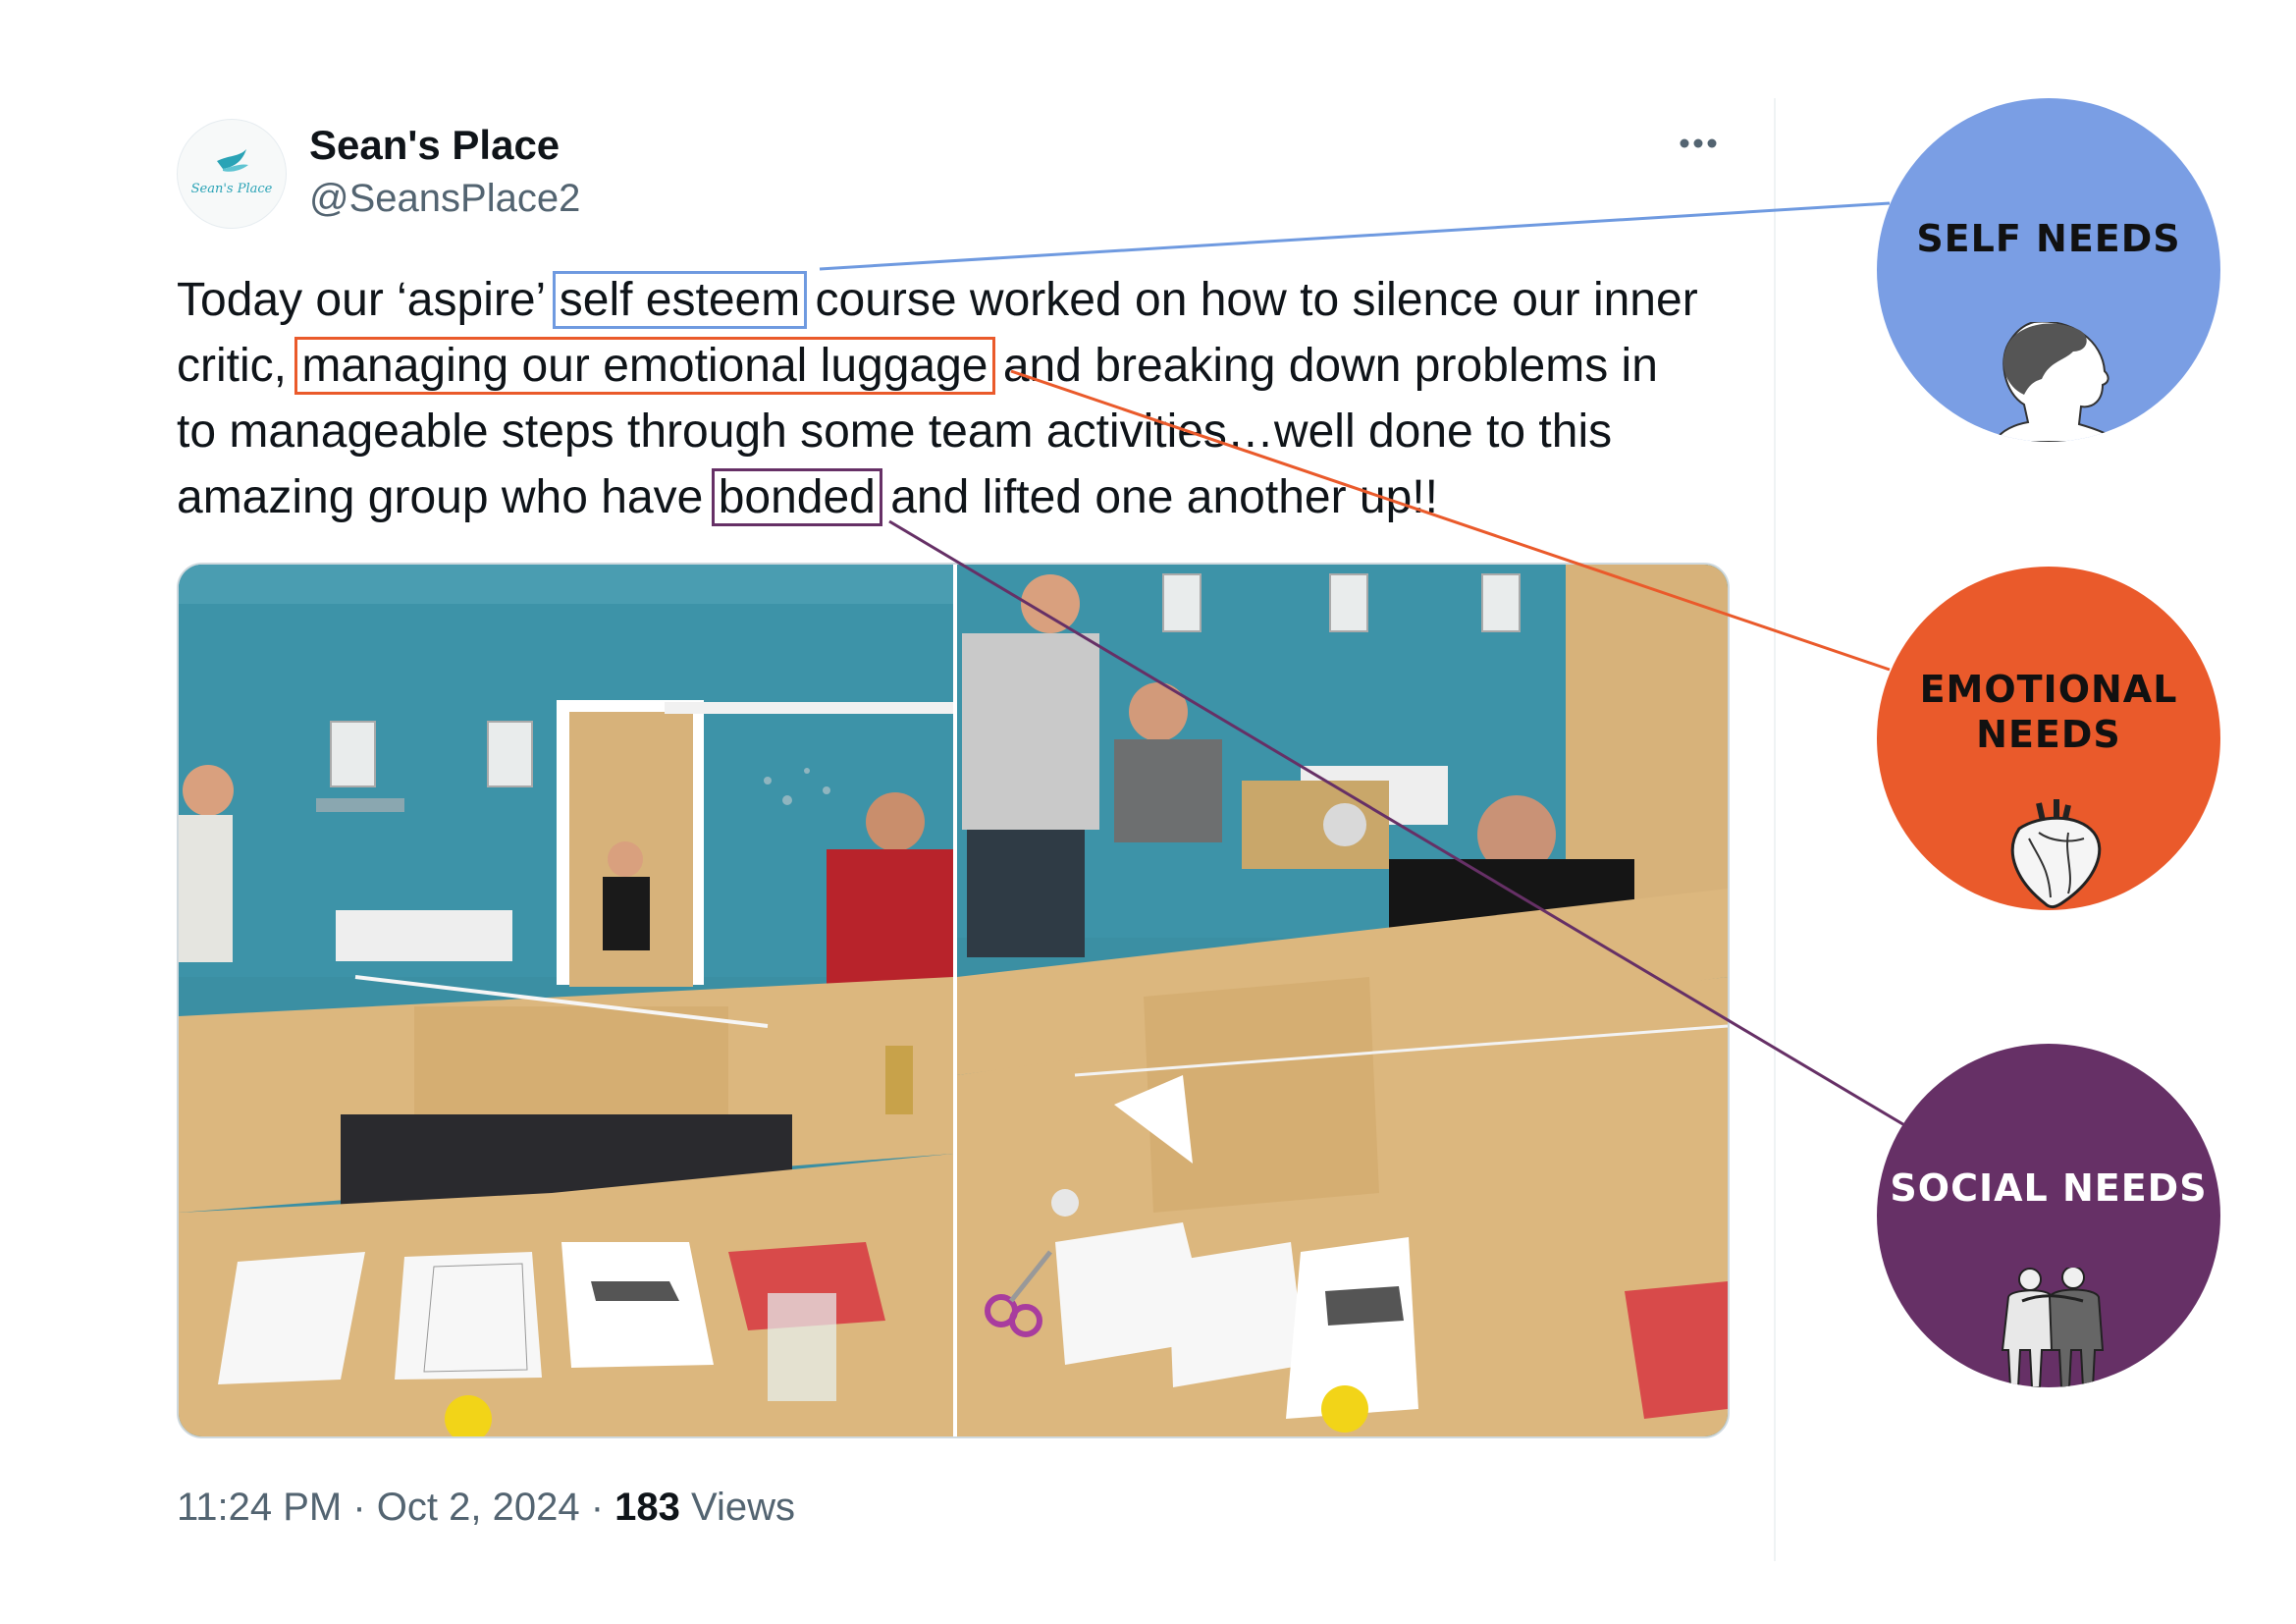 This screenshot has width=2296, height=1624. Describe the element at coordinates (2056, 854) in the screenshot. I see `anatomical-heart-icon` at that location.